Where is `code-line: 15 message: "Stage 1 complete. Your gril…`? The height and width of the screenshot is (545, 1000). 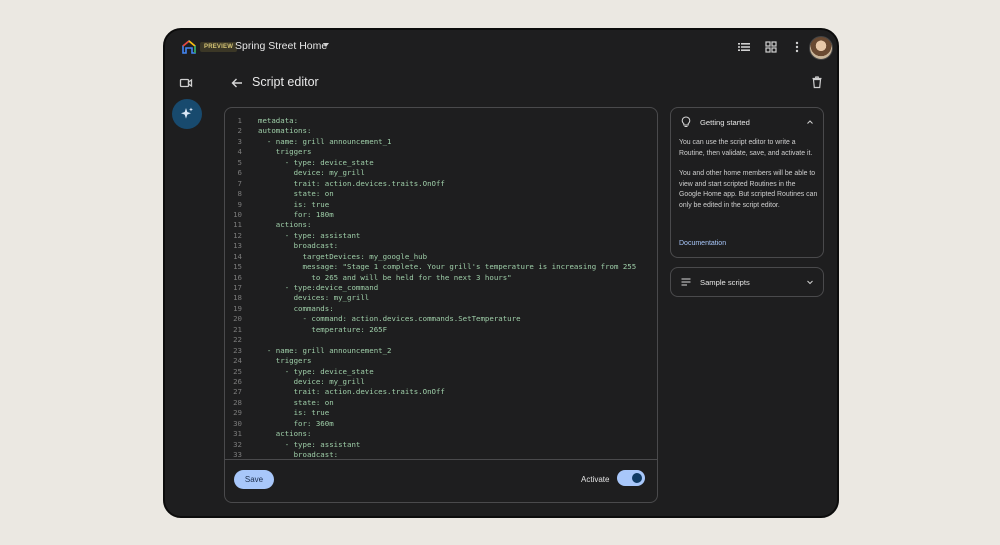
code-line: 15 message: "Stage 1 complete. Your gril… is located at coordinates (441, 267).